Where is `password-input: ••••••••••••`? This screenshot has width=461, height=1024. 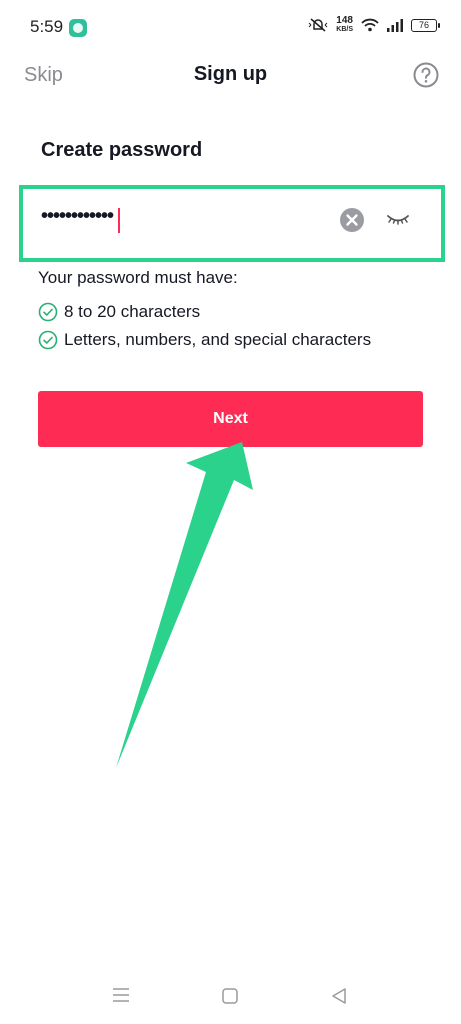
password-input: •••••••••••• is located at coordinates (232, 223).